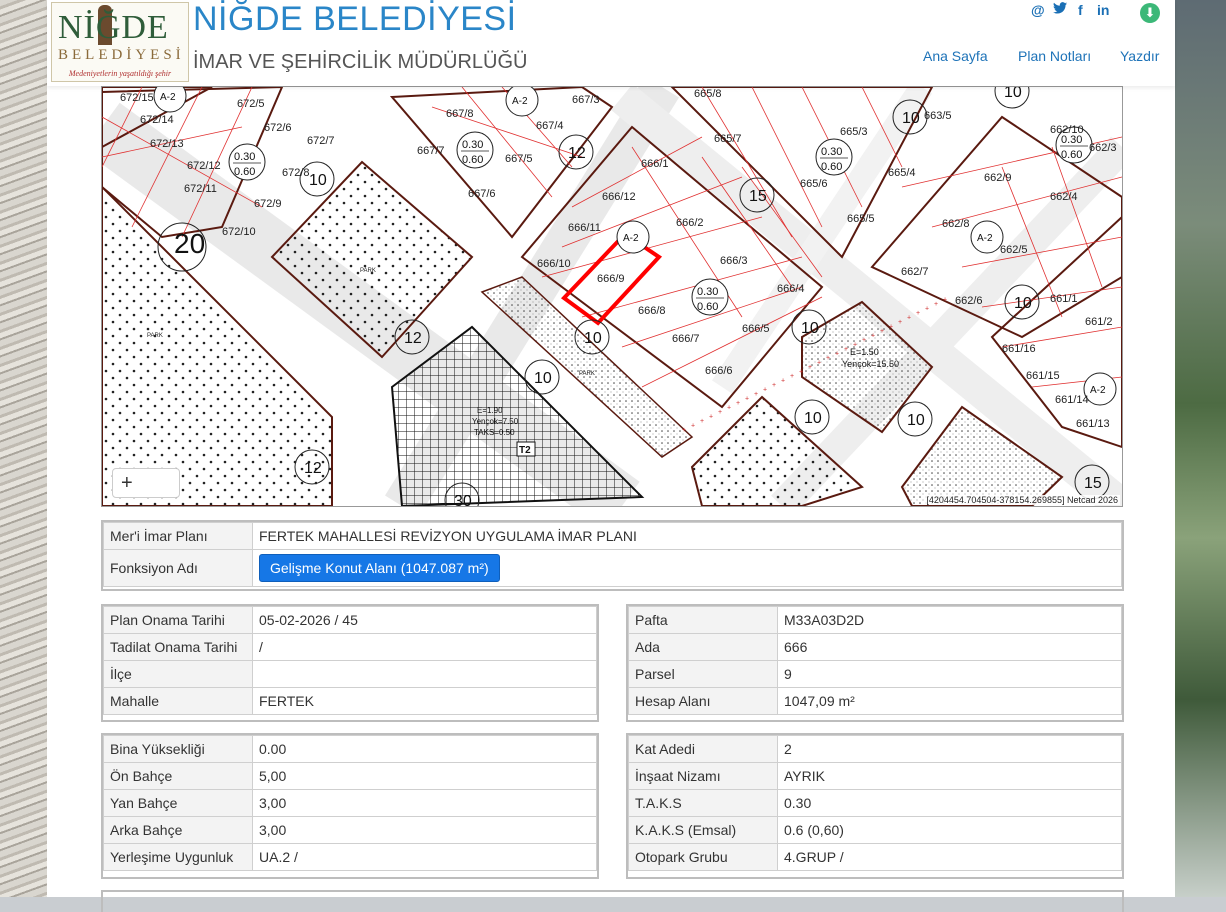 This screenshot has width=1226, height=912. What do you see at coordinates (949, 776) in the screenshot?
I see `field-value: AYRIK` at bounding box center [949, 776].